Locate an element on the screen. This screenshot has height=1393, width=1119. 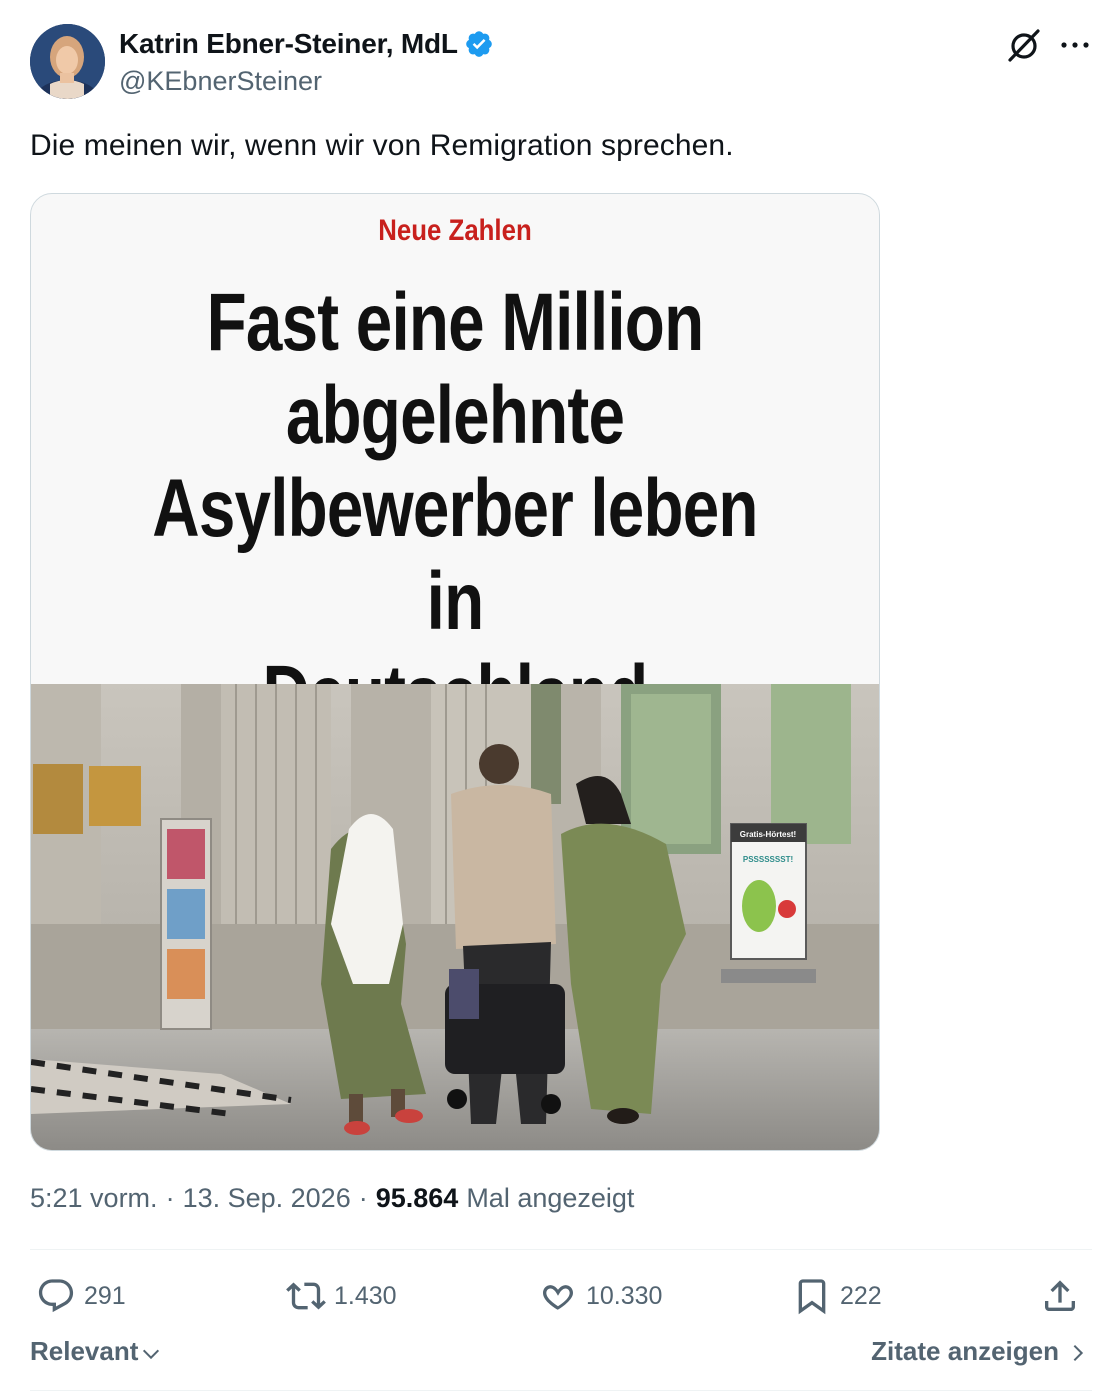
chevron-down-icon is located at coordinates (151, 1354).